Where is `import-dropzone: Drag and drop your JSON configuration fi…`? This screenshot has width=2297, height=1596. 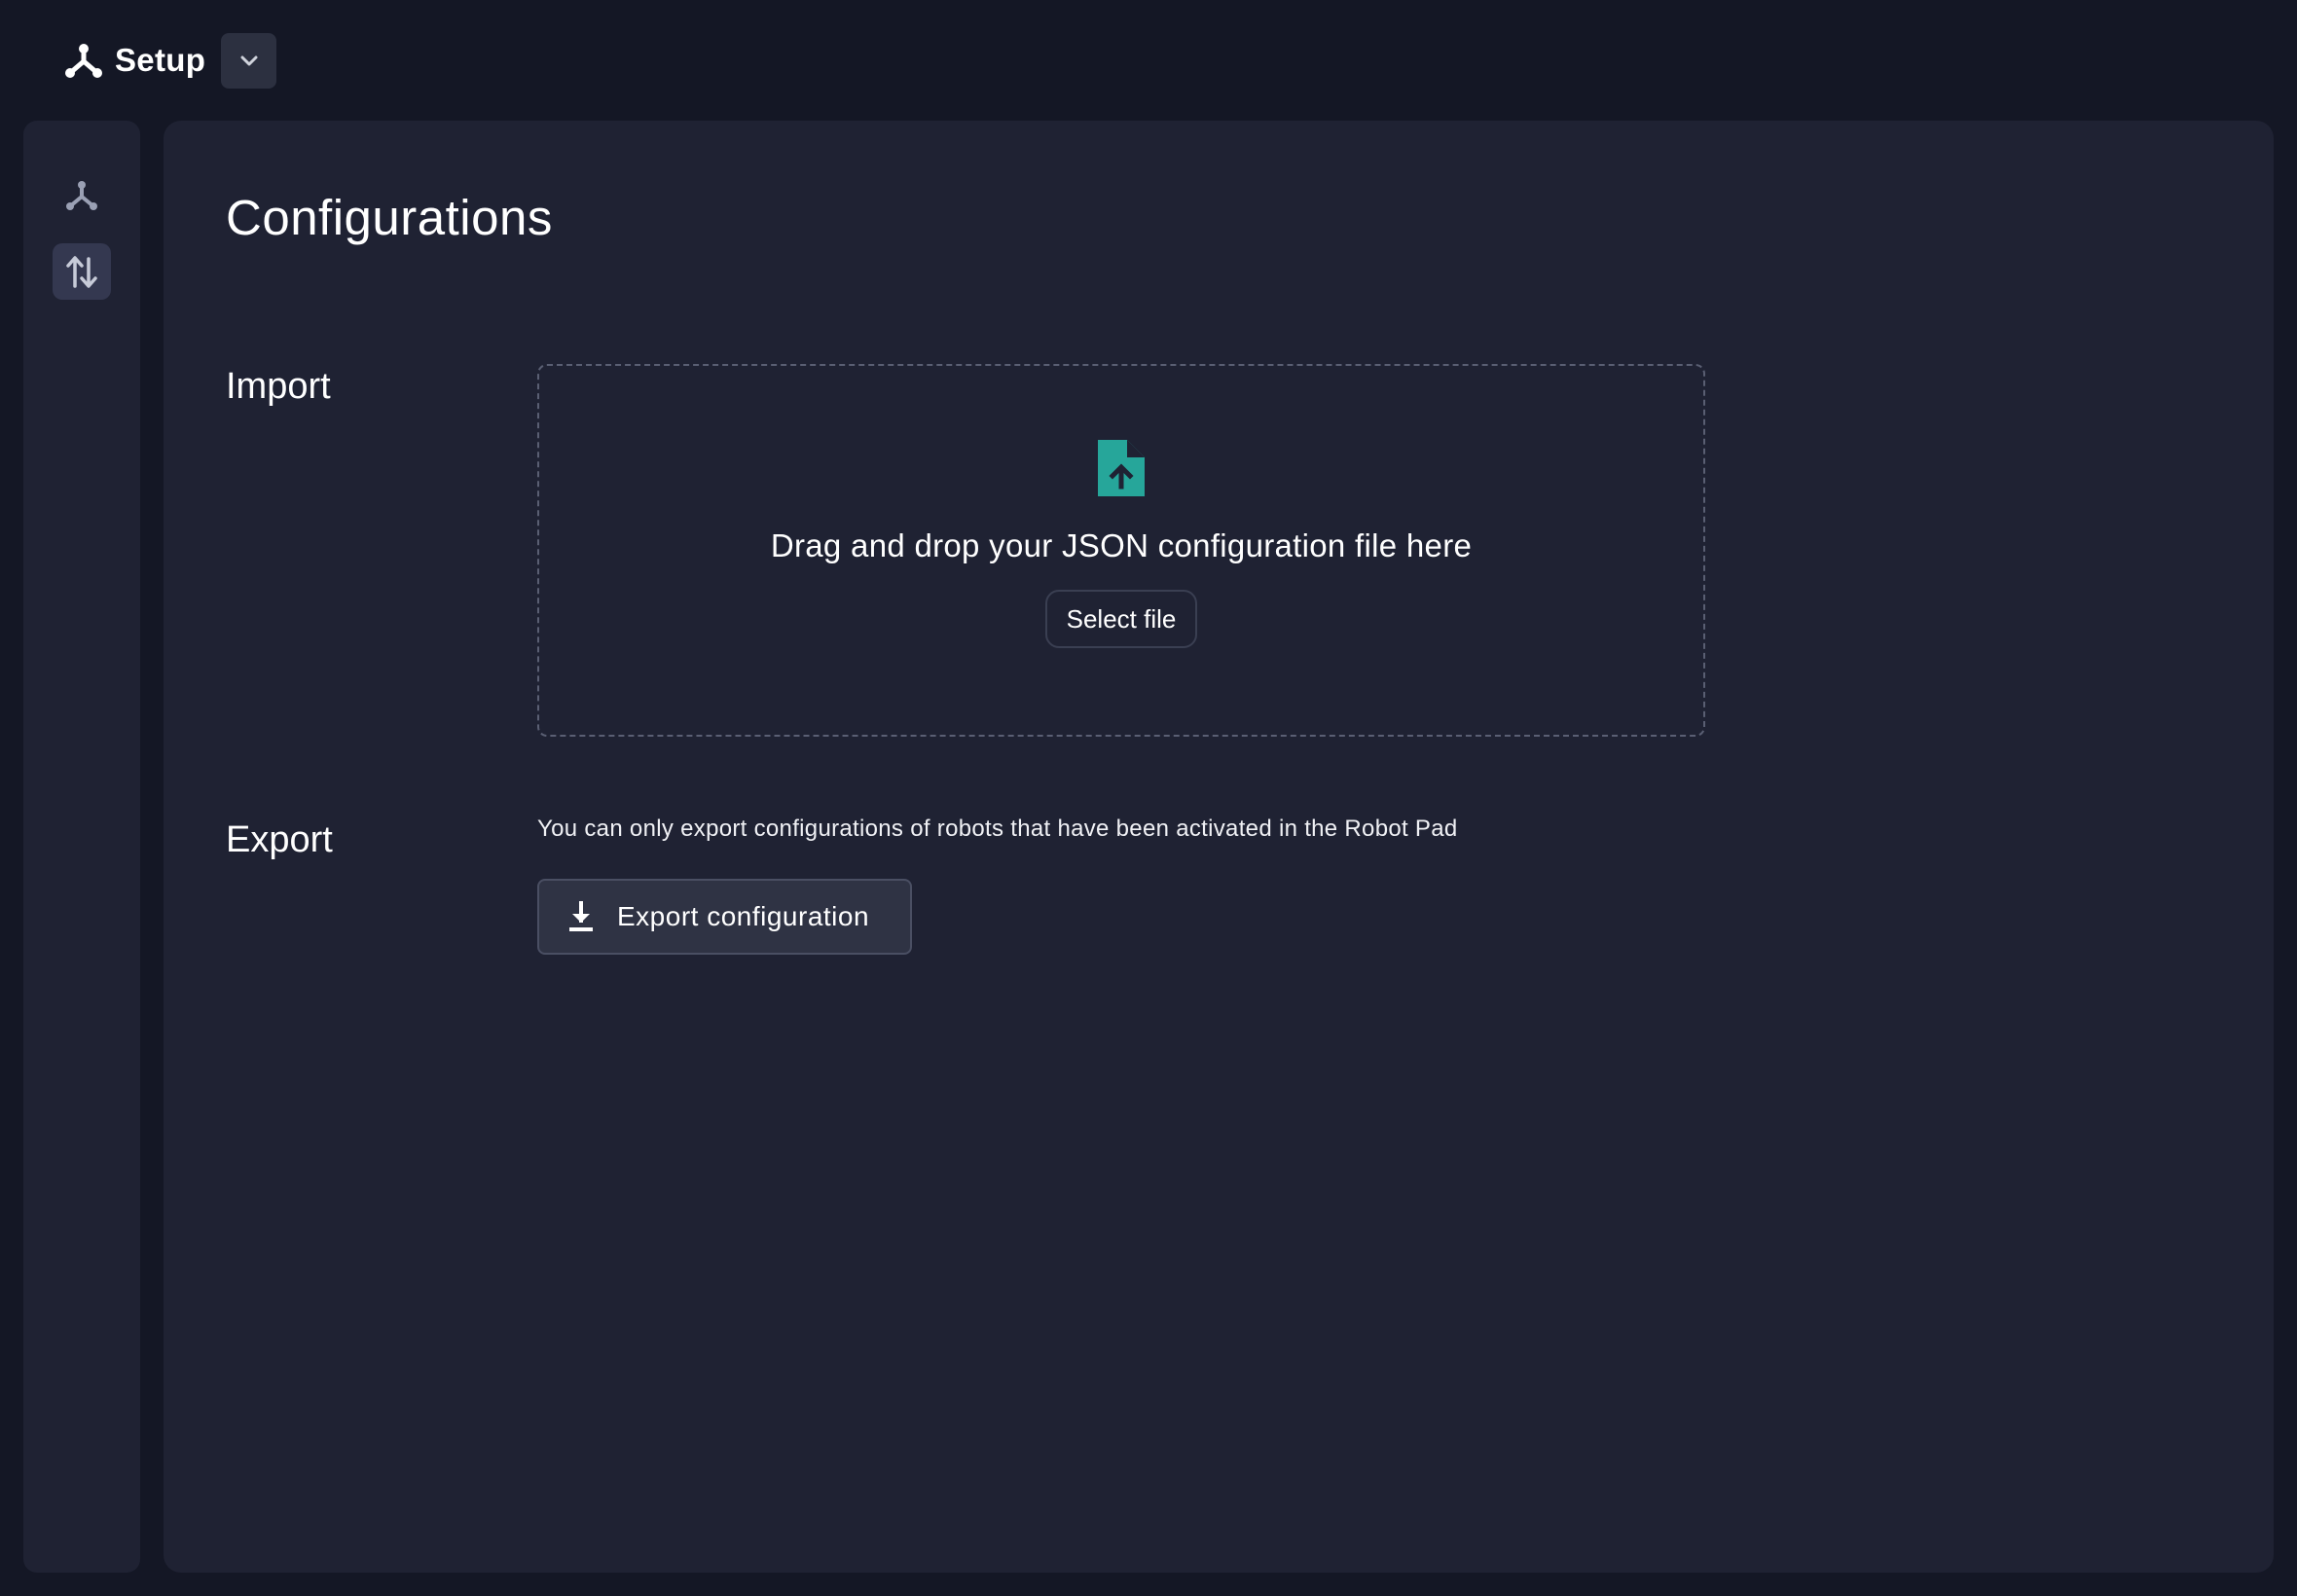 import-dropzone: Drag and drop your JSON configuration fi… is located at coordinates (1121, 550).